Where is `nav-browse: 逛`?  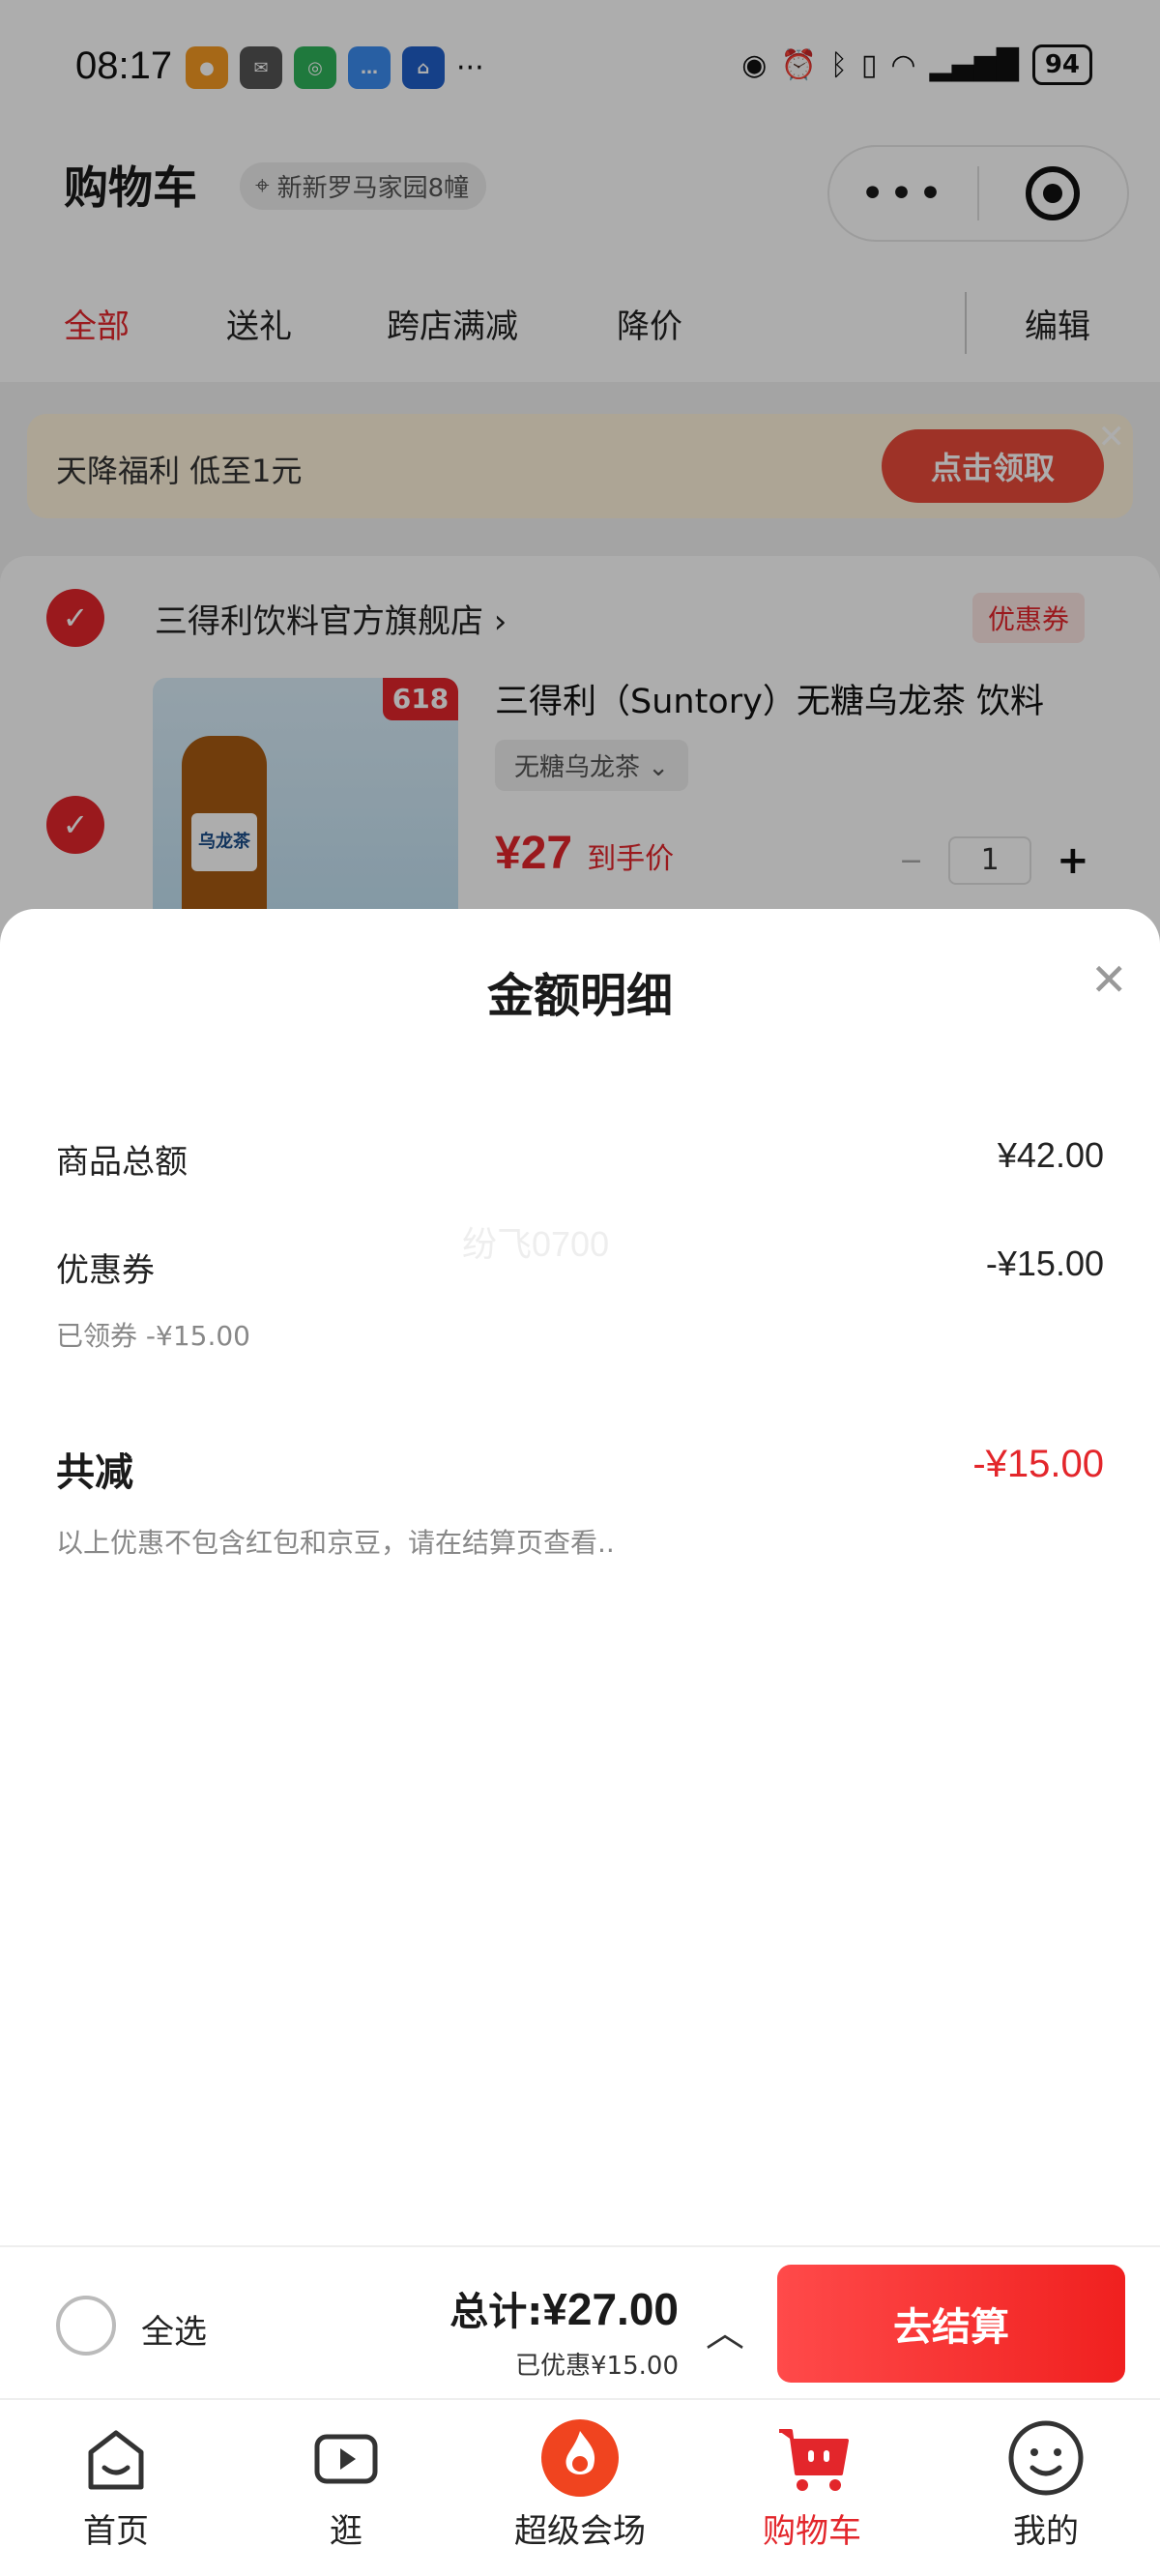 nav-browse: 逛 is located at coordinates (346, 2484).